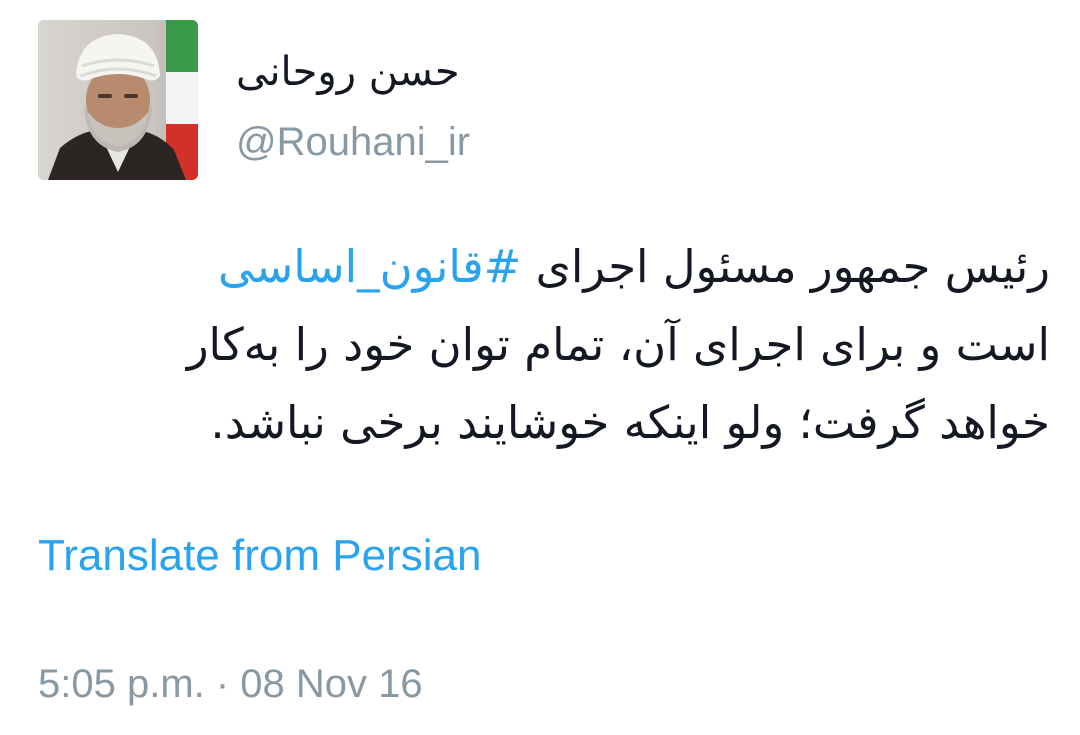 Image resolution: width=1080 pixels, height=735 pixels. What do you see at coordinates (348, 72) in the screenshot?
I see `display-name: حسن روحانی` at bounding box center [348, 72].